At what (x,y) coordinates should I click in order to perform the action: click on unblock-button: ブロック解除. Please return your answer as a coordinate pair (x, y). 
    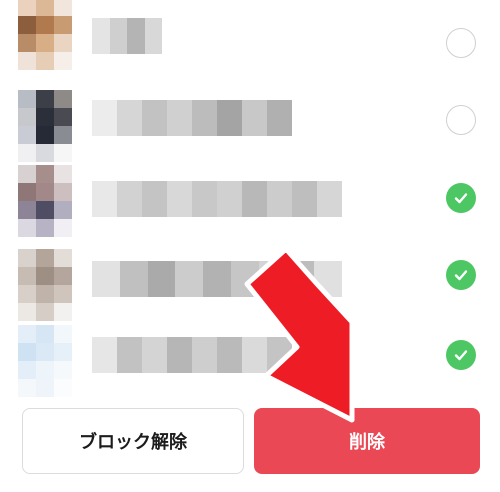
    Looking at the image, I should click on (133, 441).